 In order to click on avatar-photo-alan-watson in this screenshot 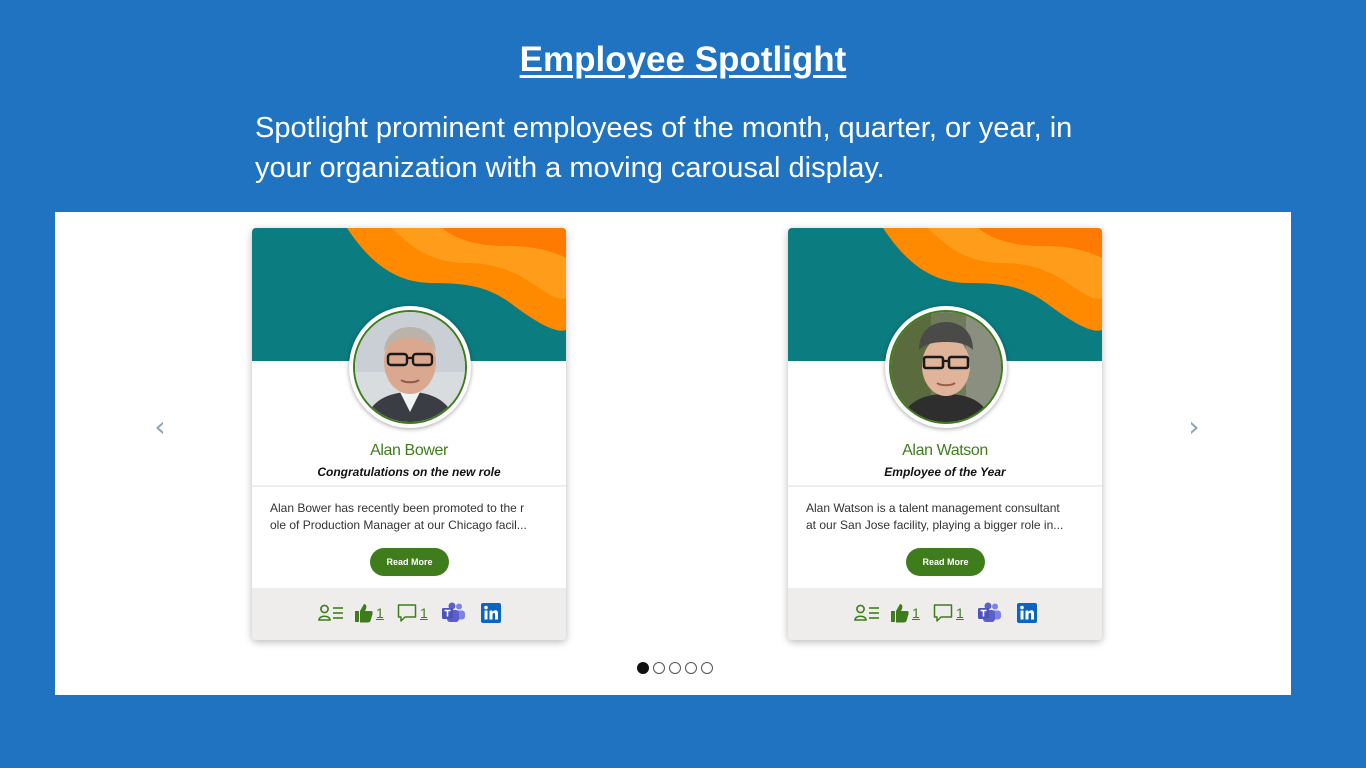, I will do `click(946, 367)`.